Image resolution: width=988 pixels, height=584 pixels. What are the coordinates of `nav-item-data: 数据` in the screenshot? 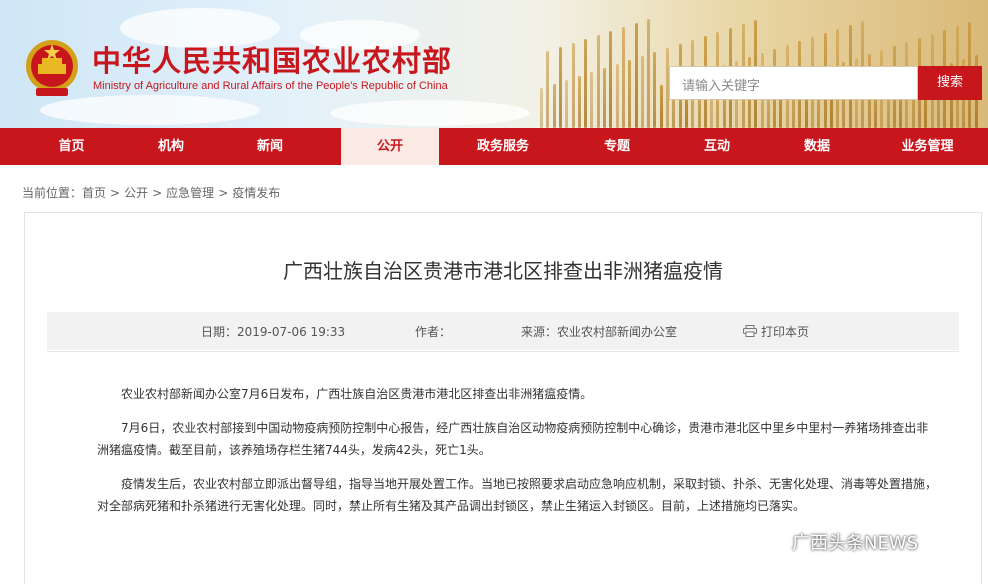 It's located at (817, 146).